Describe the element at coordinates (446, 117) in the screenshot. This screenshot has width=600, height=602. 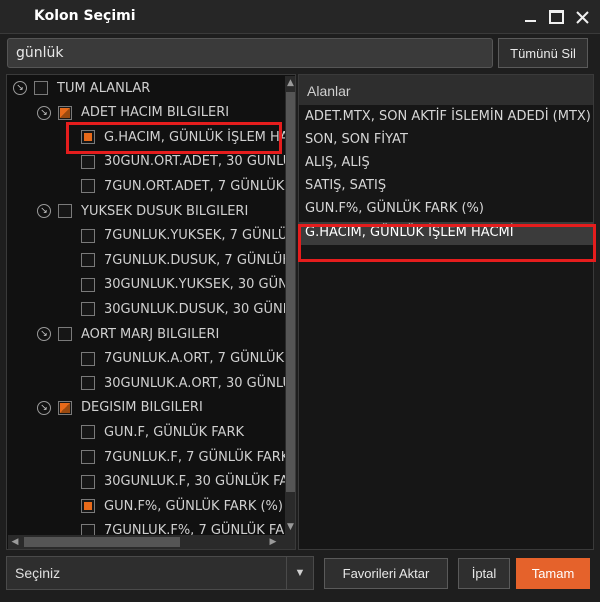
I see `field-item: ADET.MTX, SON AKTİF İSLEMİN ADEDİ (MTX)` at that location.